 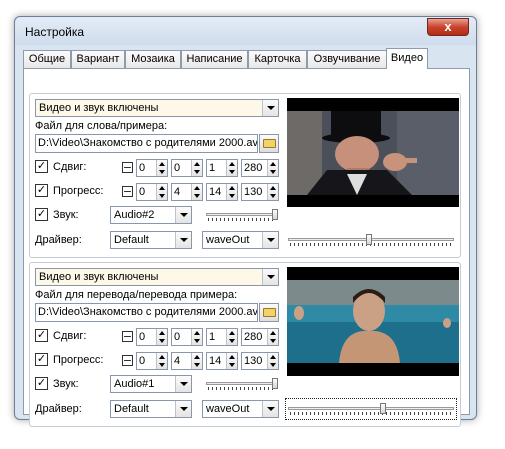 I want to click on shift2-spin-3: 1, so click(x=222, y=337).